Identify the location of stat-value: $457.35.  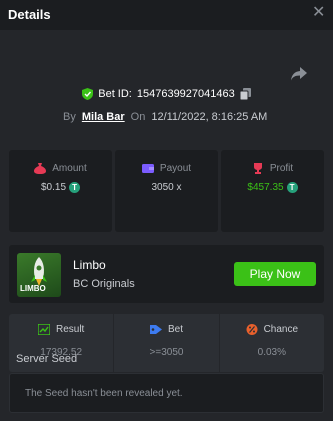
(265, 187).